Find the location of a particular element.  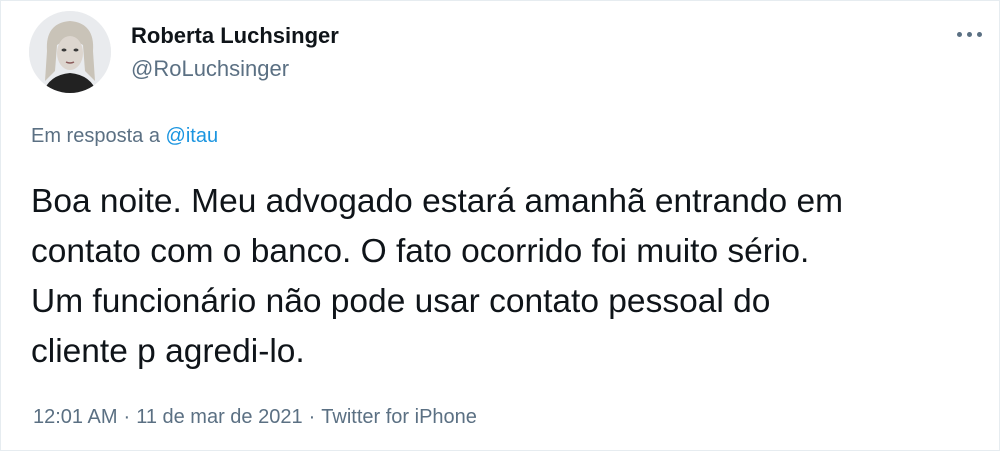

avatar is located at coordinates (70, 52).